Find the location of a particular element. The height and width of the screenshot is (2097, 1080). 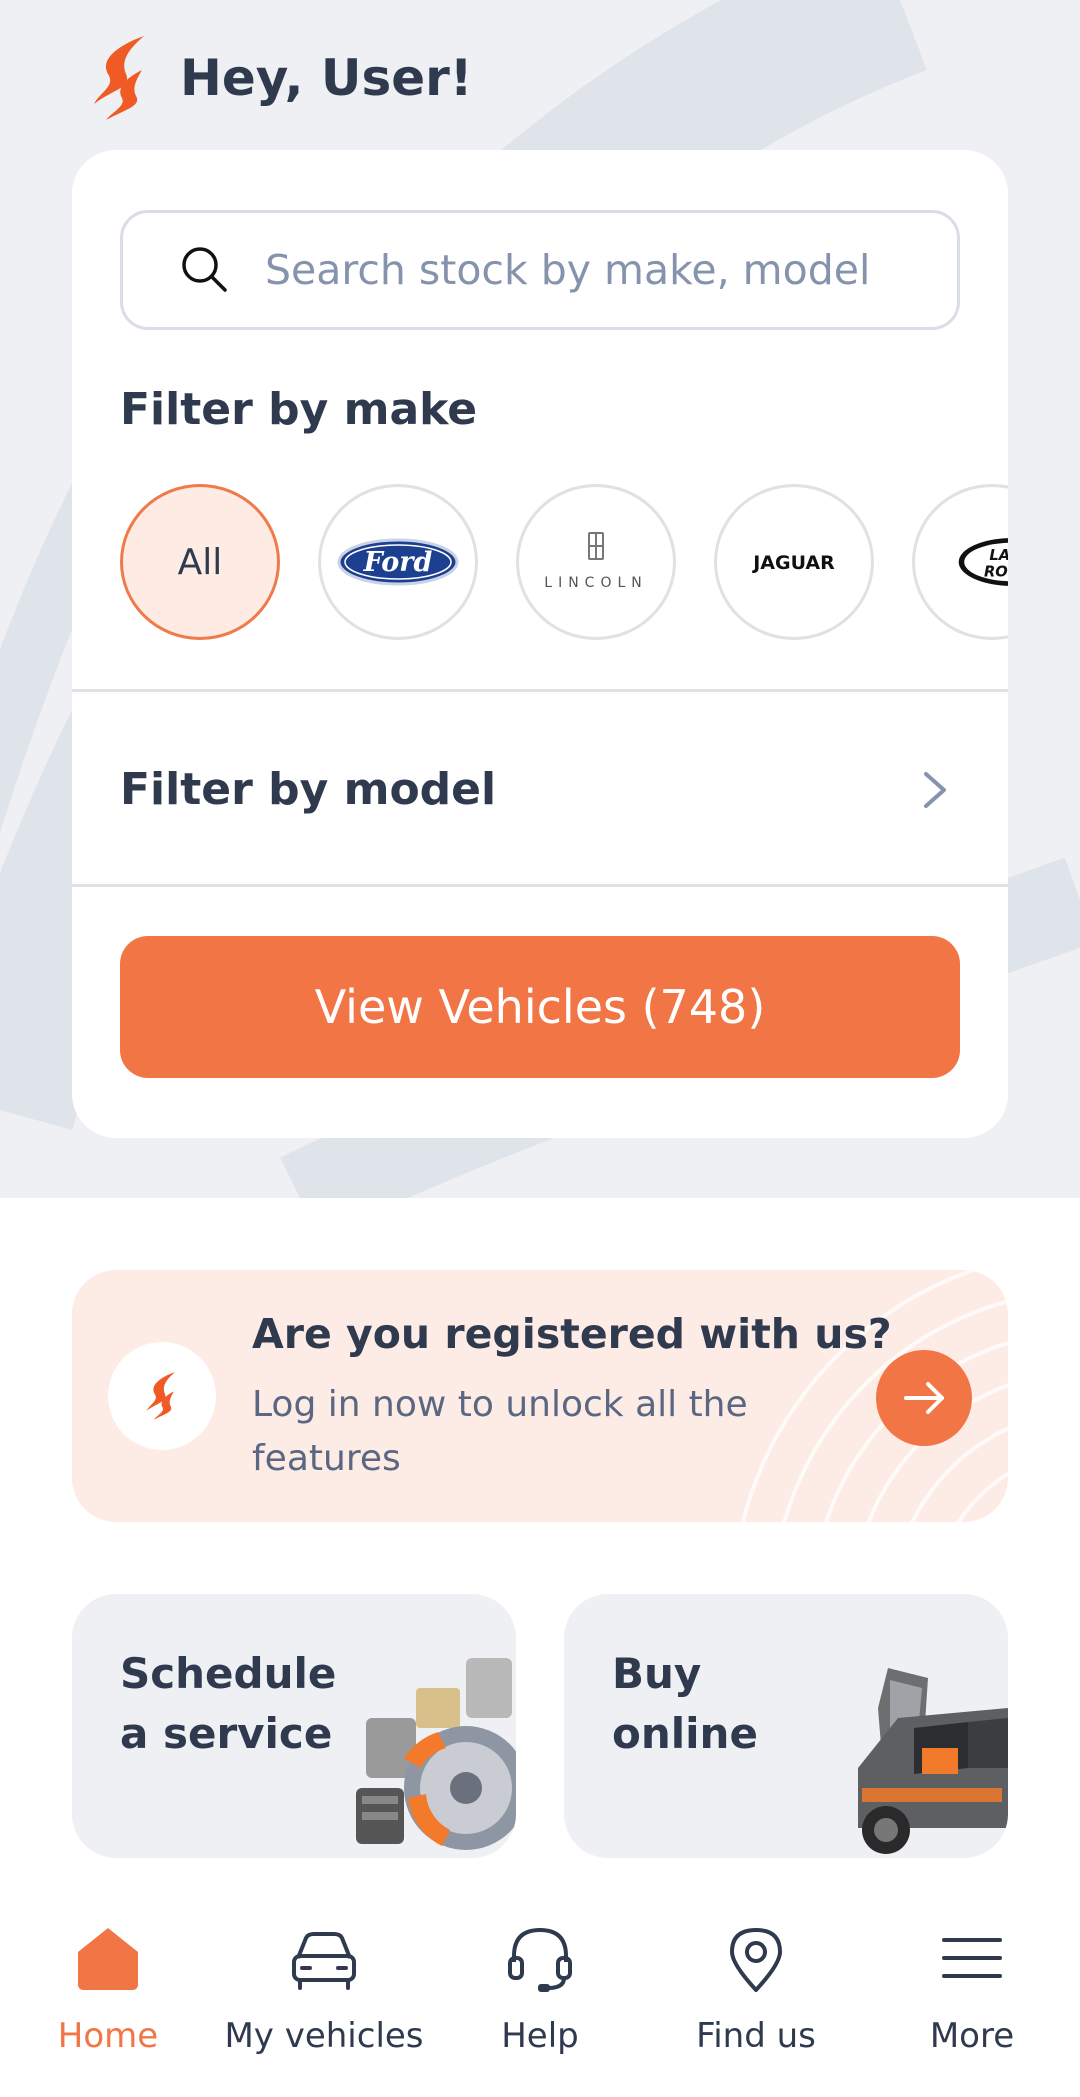

nav-label: Find us is located at coordinates (756, 2036).